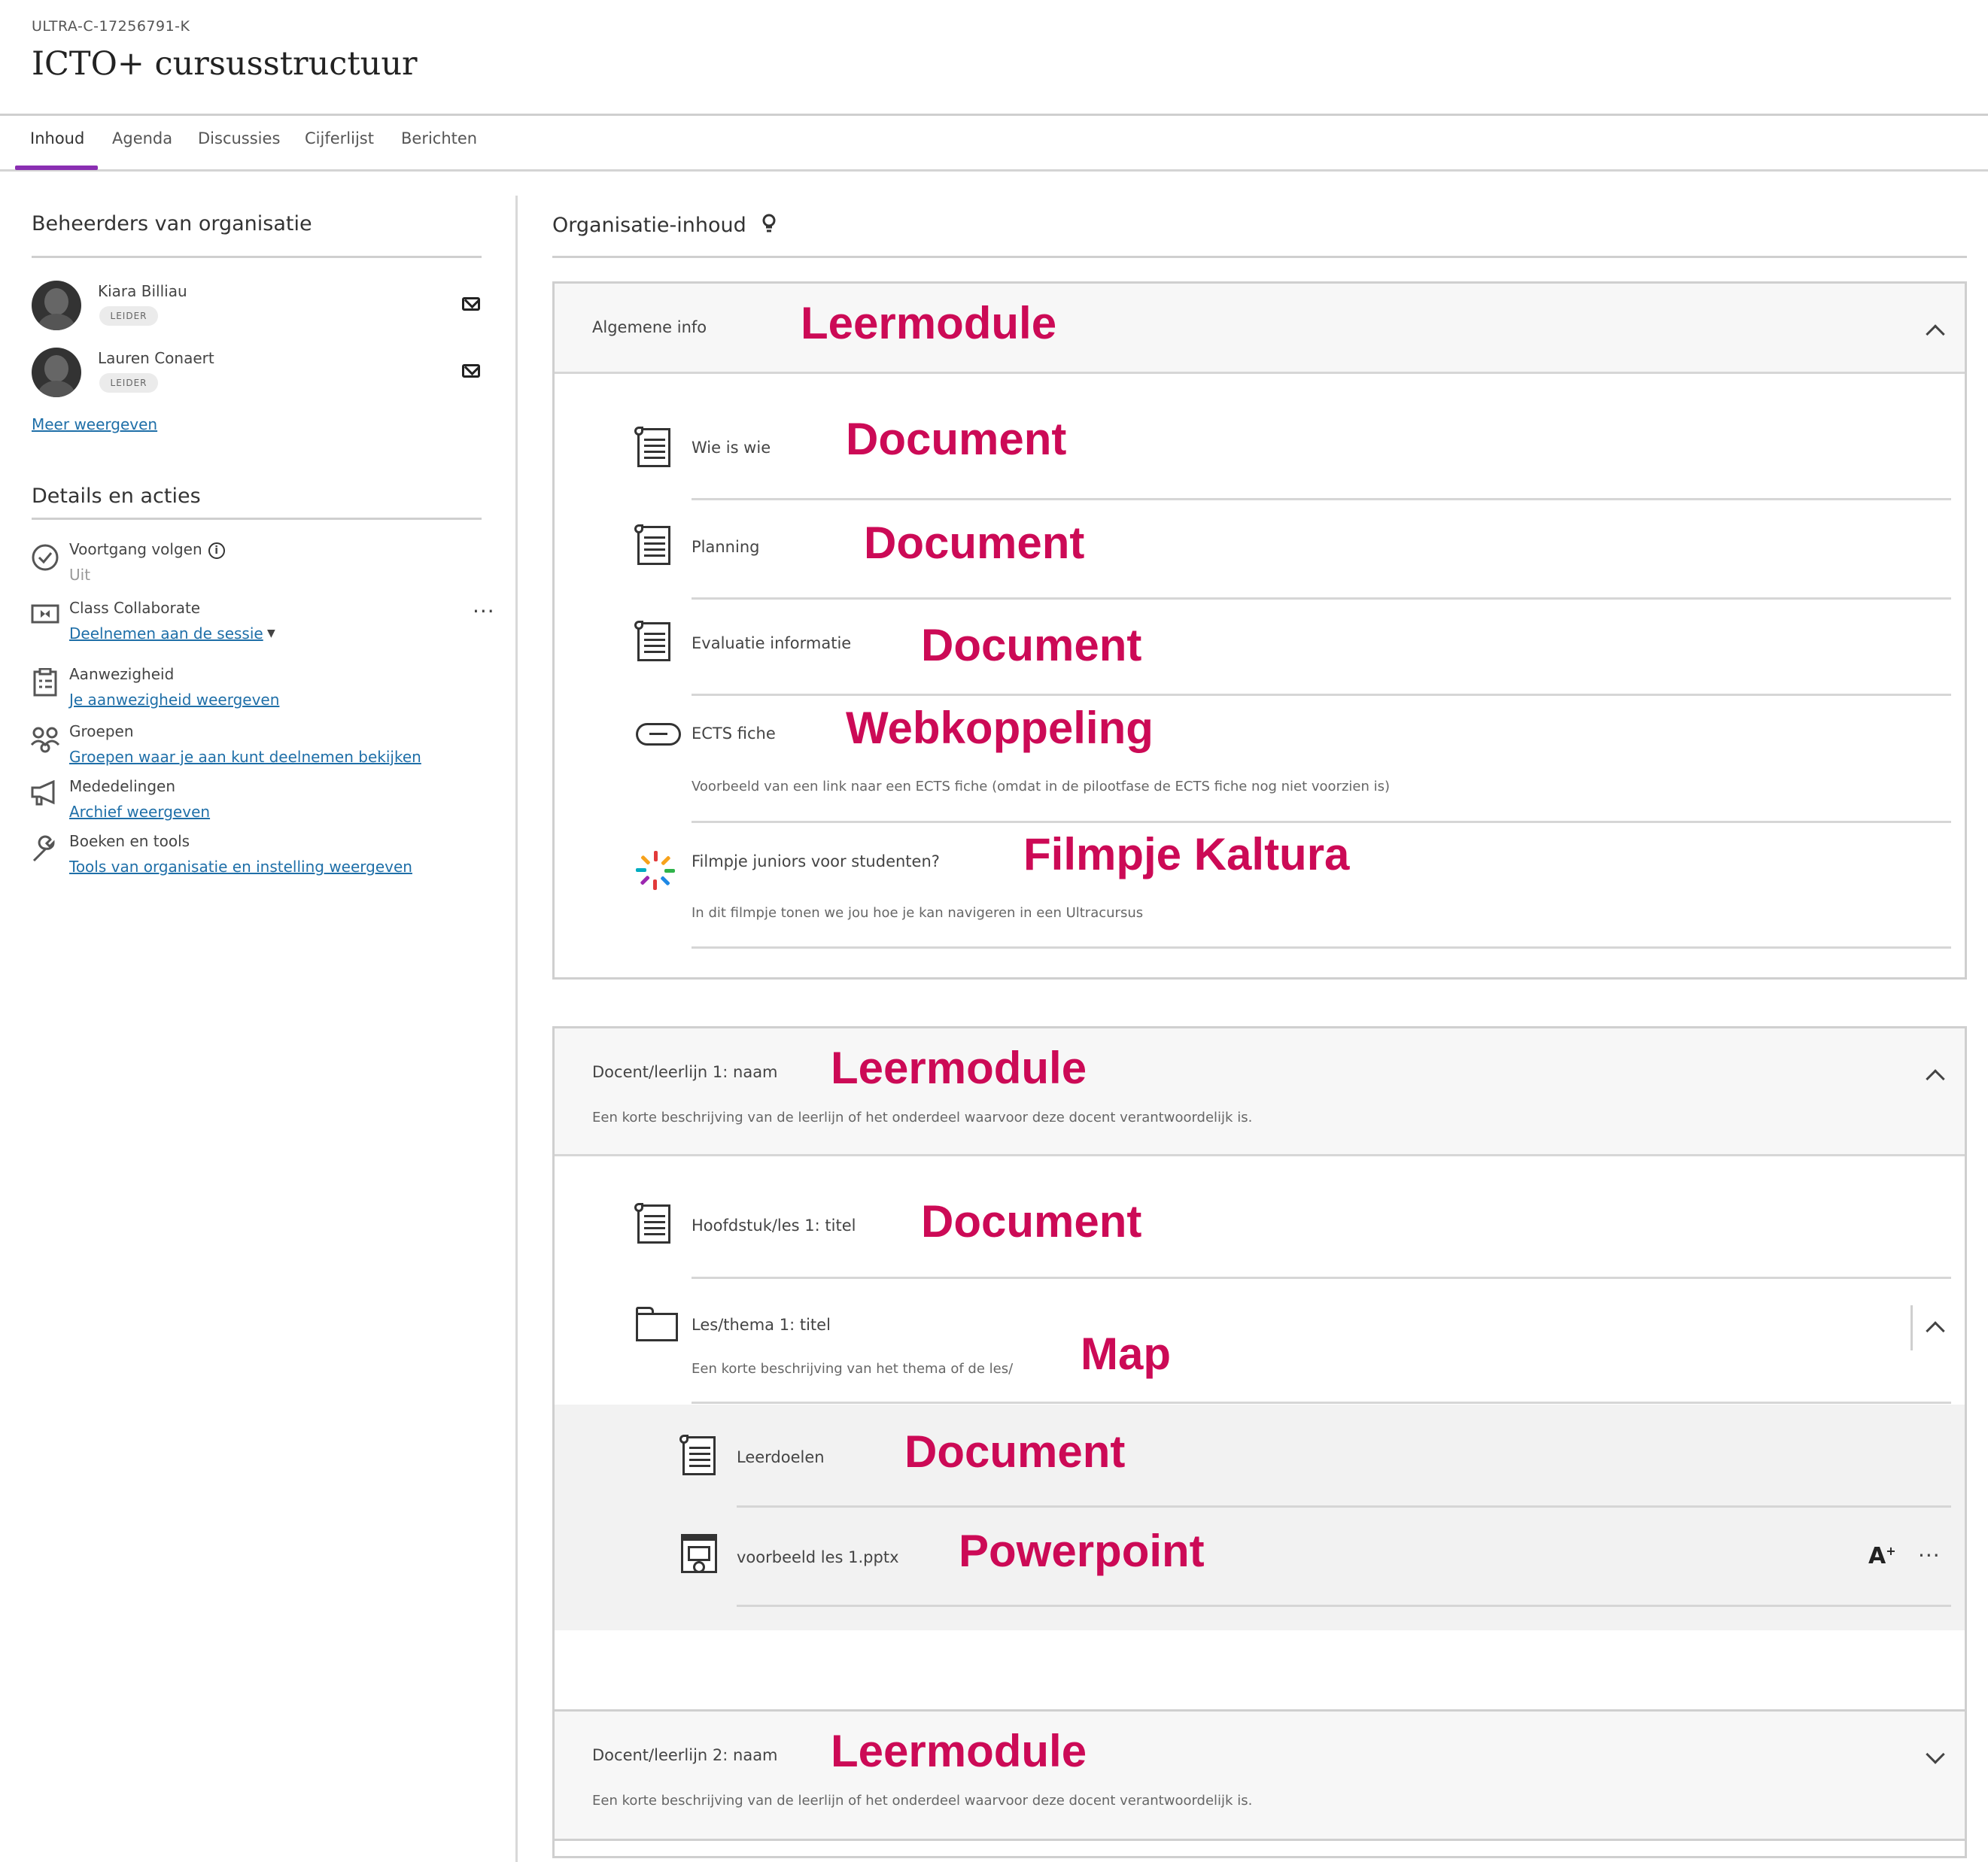  Describe the element at coordinates (769, 226) in the screenshot. I see `lightbulb-icon` at that location.